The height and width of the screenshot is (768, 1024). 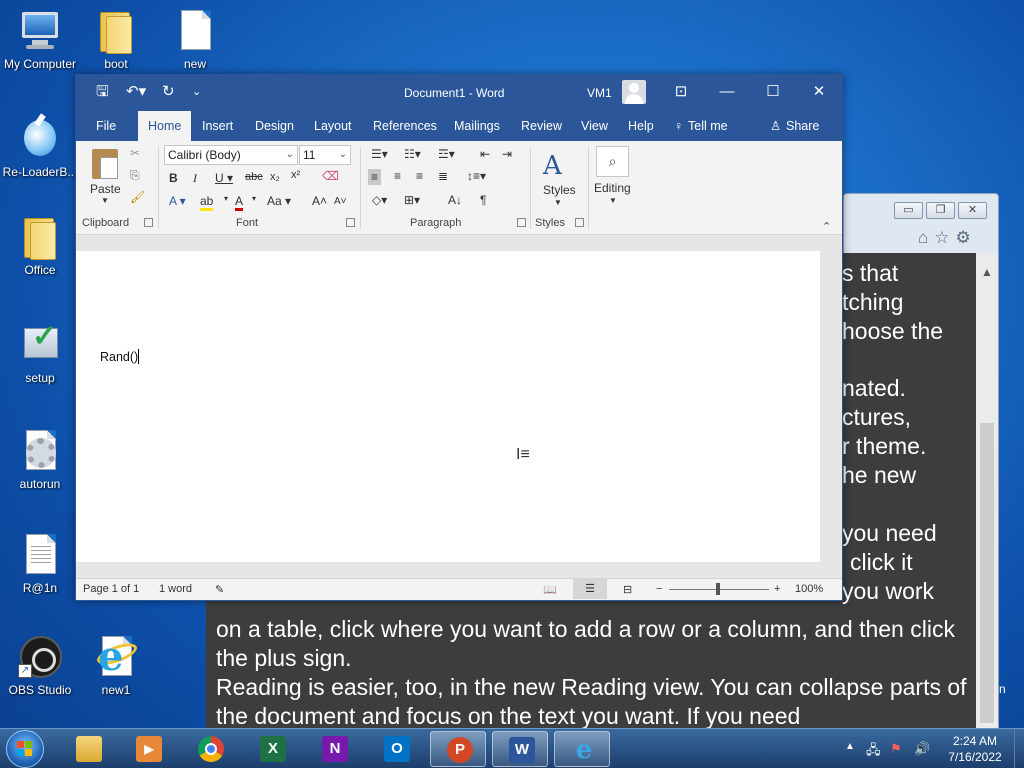 I want to click on scroll-up-icon: ▲, so click(x=987, y=272).